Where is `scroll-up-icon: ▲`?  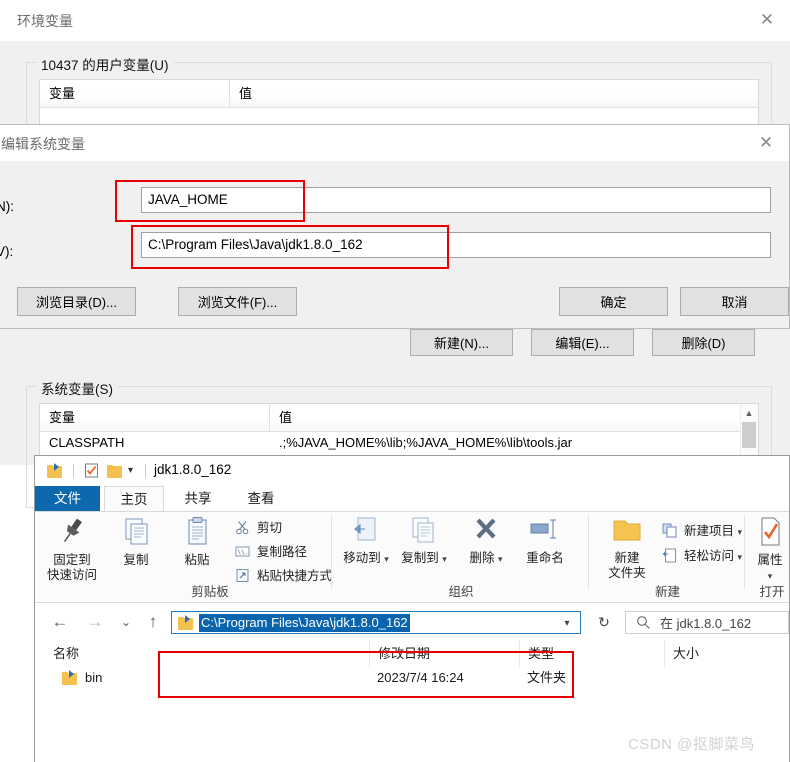 scroll-up-icon: ▲ is located at coordinates (749, 412).